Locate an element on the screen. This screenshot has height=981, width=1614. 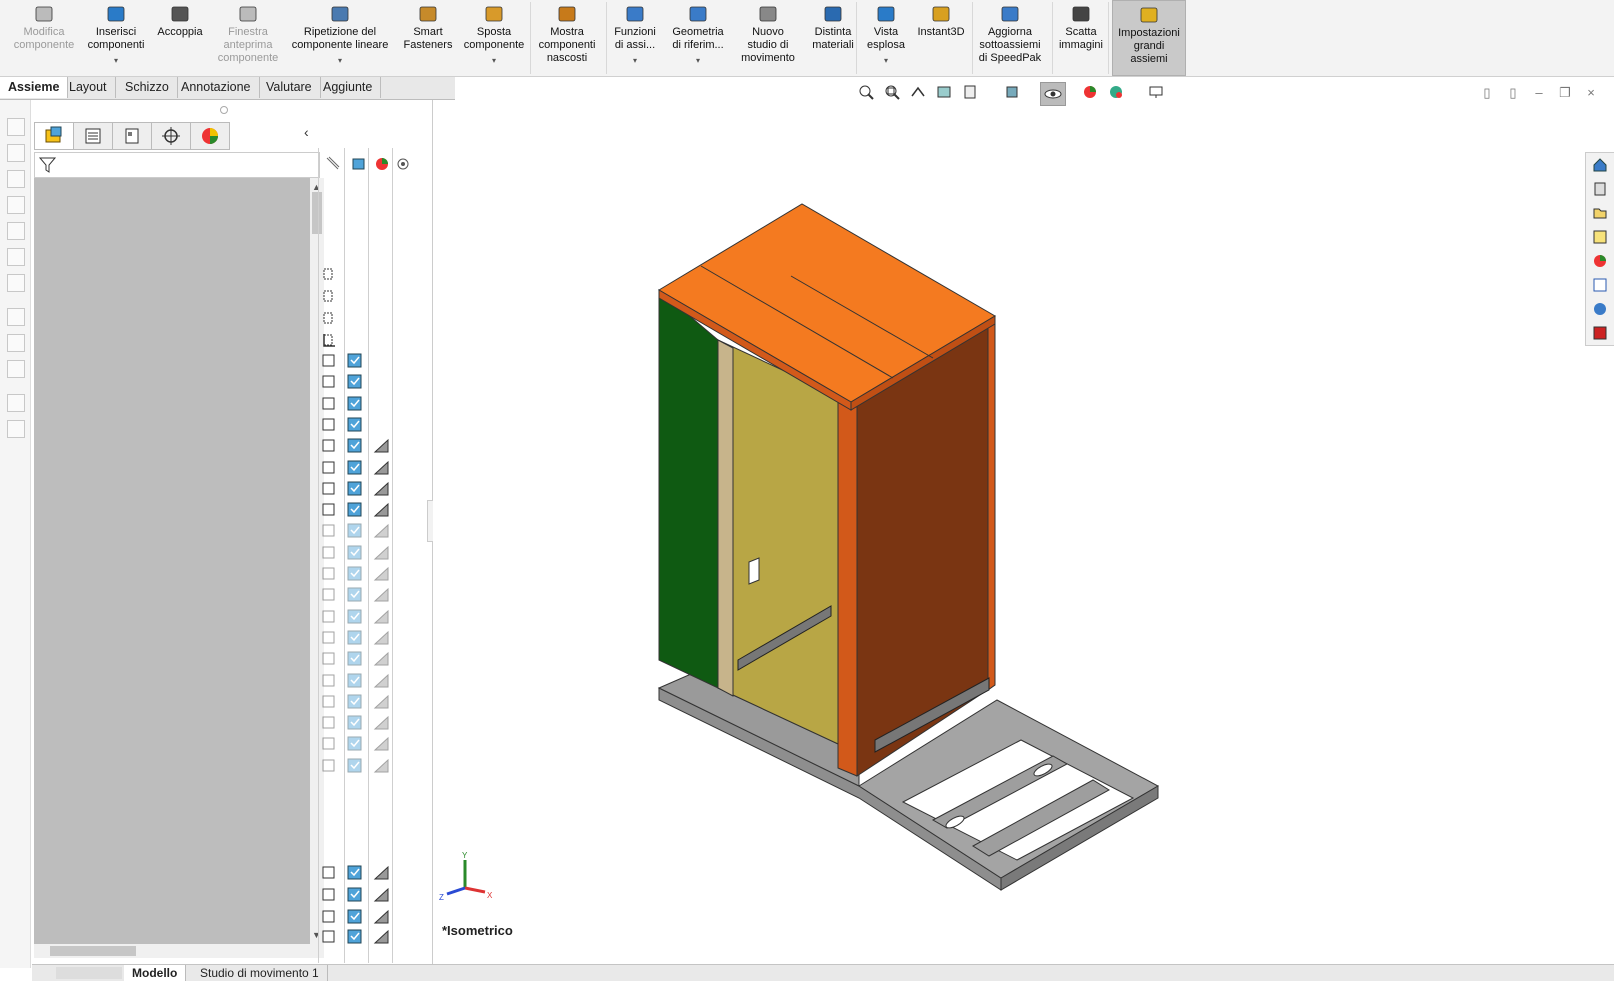
feature-tree is located at coordinates (172, 561).